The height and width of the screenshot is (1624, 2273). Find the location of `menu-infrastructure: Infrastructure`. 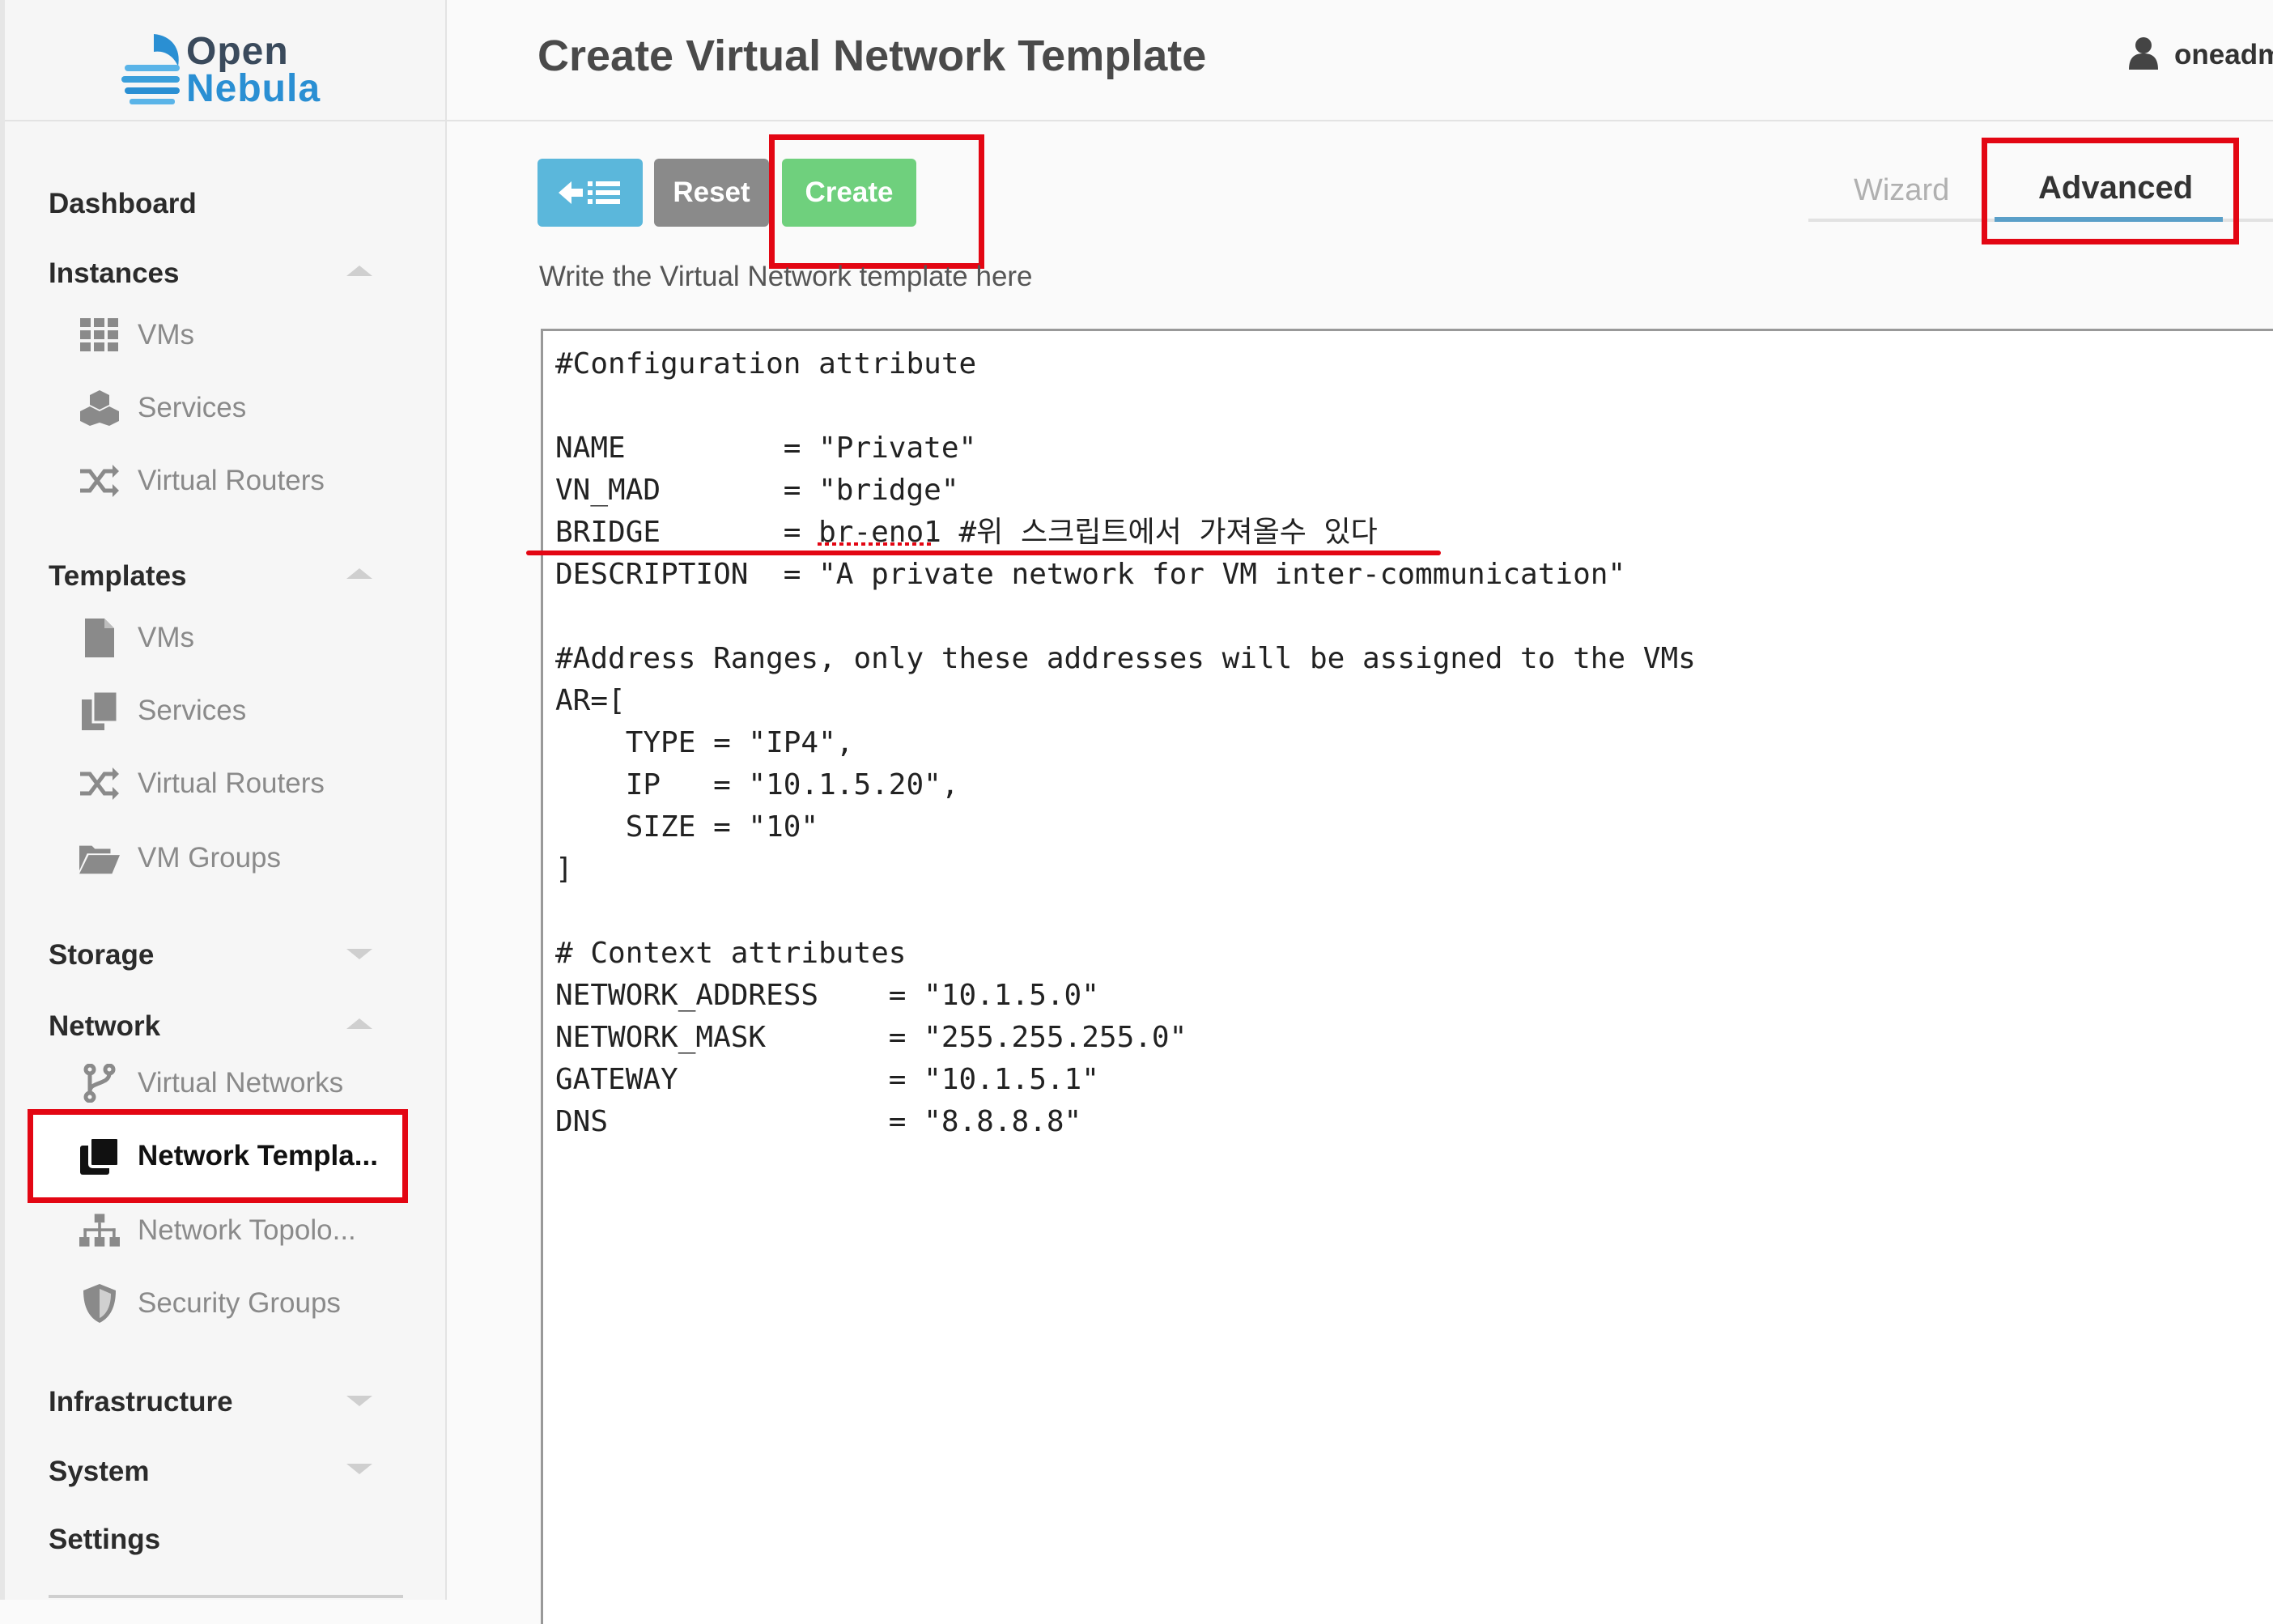

menu-infrastructure: Infrastructure is located at coordinates (141, 1402).